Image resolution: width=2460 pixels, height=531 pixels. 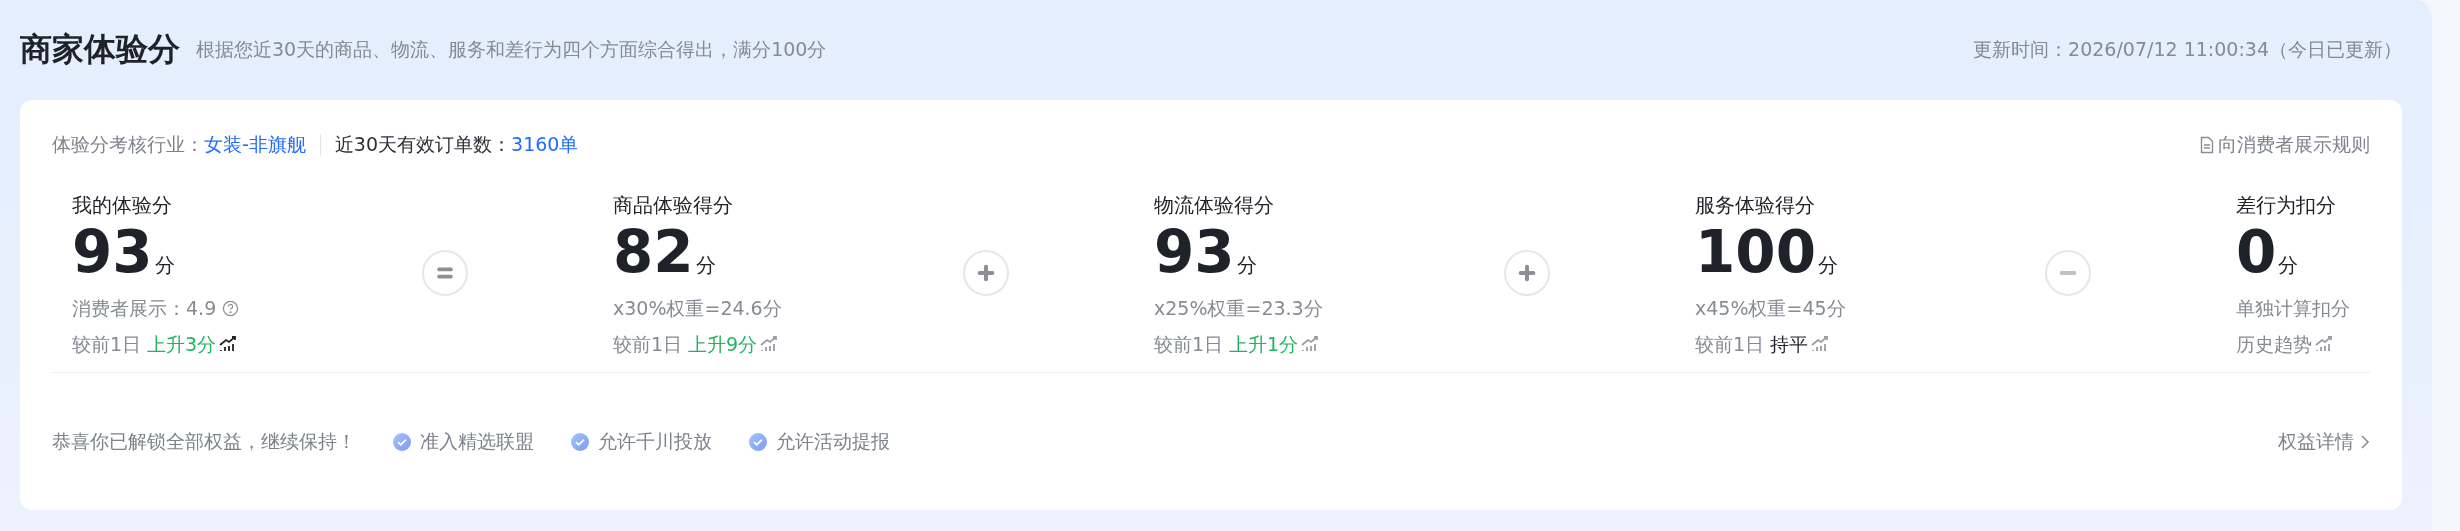 What do you see at coordinates (1238, 308) in the screenshot?
I see `metric-detail: x25%权重=23.3分` at bounding box center [1238, 308].